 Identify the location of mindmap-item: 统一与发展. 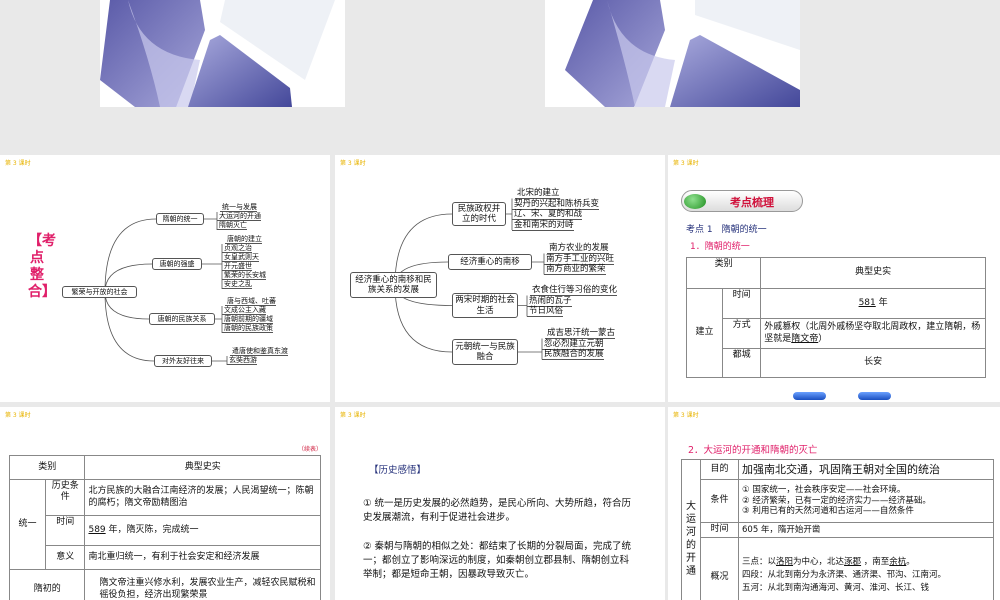
(238, 207).